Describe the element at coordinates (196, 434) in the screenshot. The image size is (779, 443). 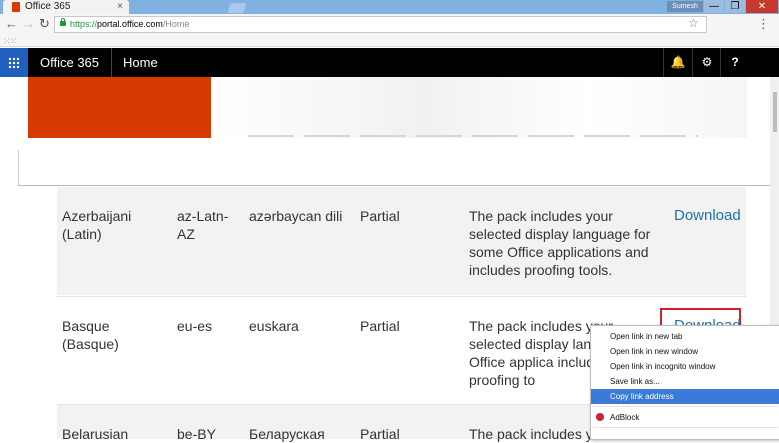
I see `language-code: be-BY` at that location.